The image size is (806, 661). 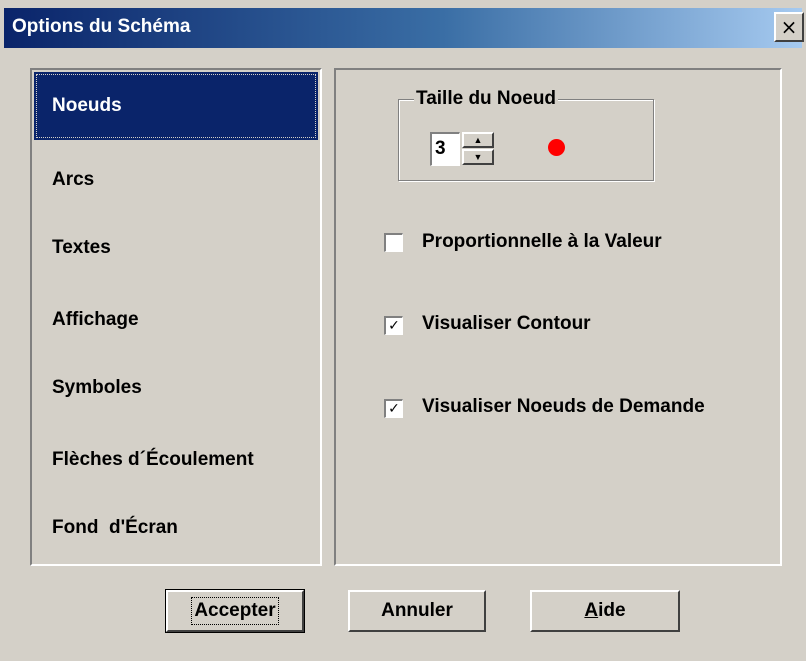 I want to click on nav-item-noeuds: Noeuds, so click(x=176, y=106).